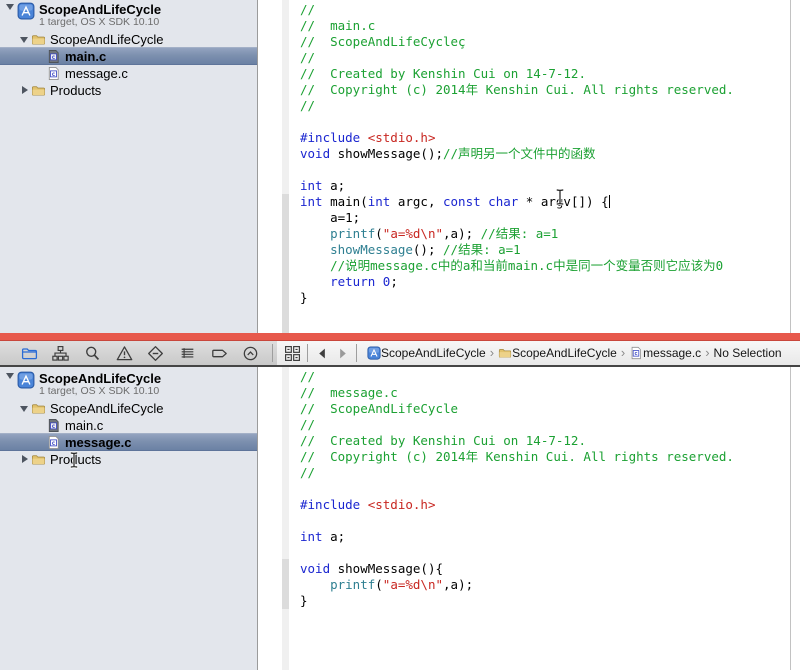 The width and height of the screenshot is (800, 670). What do you see at coordinates (353, 584) in the screenshot?
I see `code-token: printf` at bounding box center [353, 584].